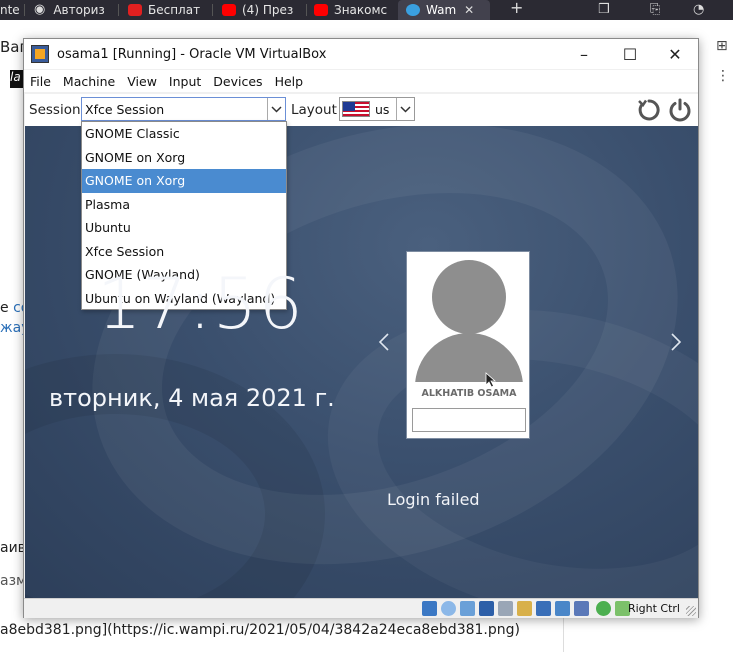  What do you see at coordinates (630, 54) in the screenshot?
I see `maximize-button: ☐` at bounding box center [630, 54].